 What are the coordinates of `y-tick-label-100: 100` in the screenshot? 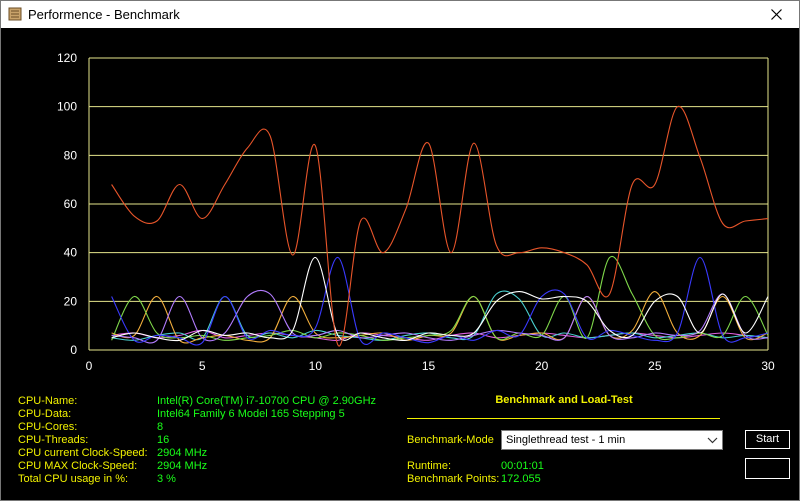 It's located at (67, 107).